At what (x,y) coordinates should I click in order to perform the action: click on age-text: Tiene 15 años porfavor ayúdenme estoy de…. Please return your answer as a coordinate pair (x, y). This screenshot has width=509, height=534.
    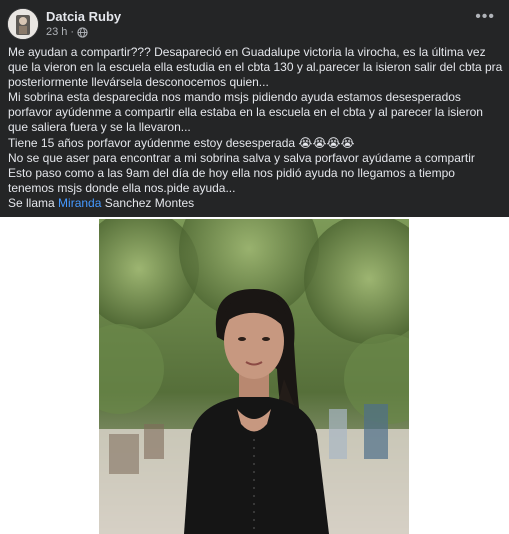
    Looking at the image, I should click on (152, 142).